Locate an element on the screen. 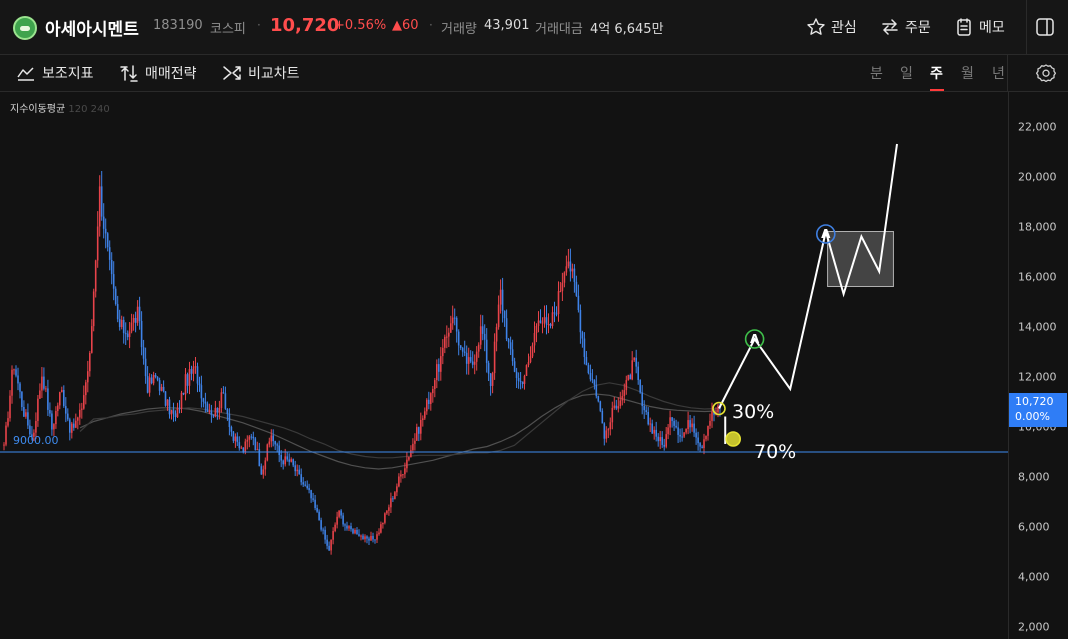 The width and height of the screenshot is (1068, 639). period-year-tab: 년 is located at coordinates (998, 73).